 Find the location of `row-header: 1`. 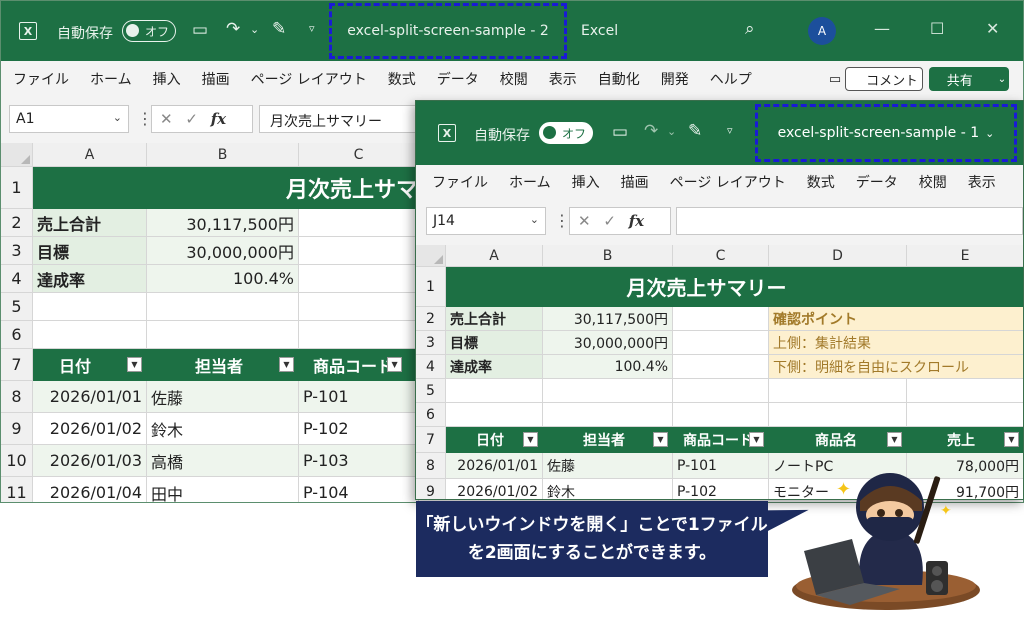

row-header: 1 is located at coordinates (431, 287).